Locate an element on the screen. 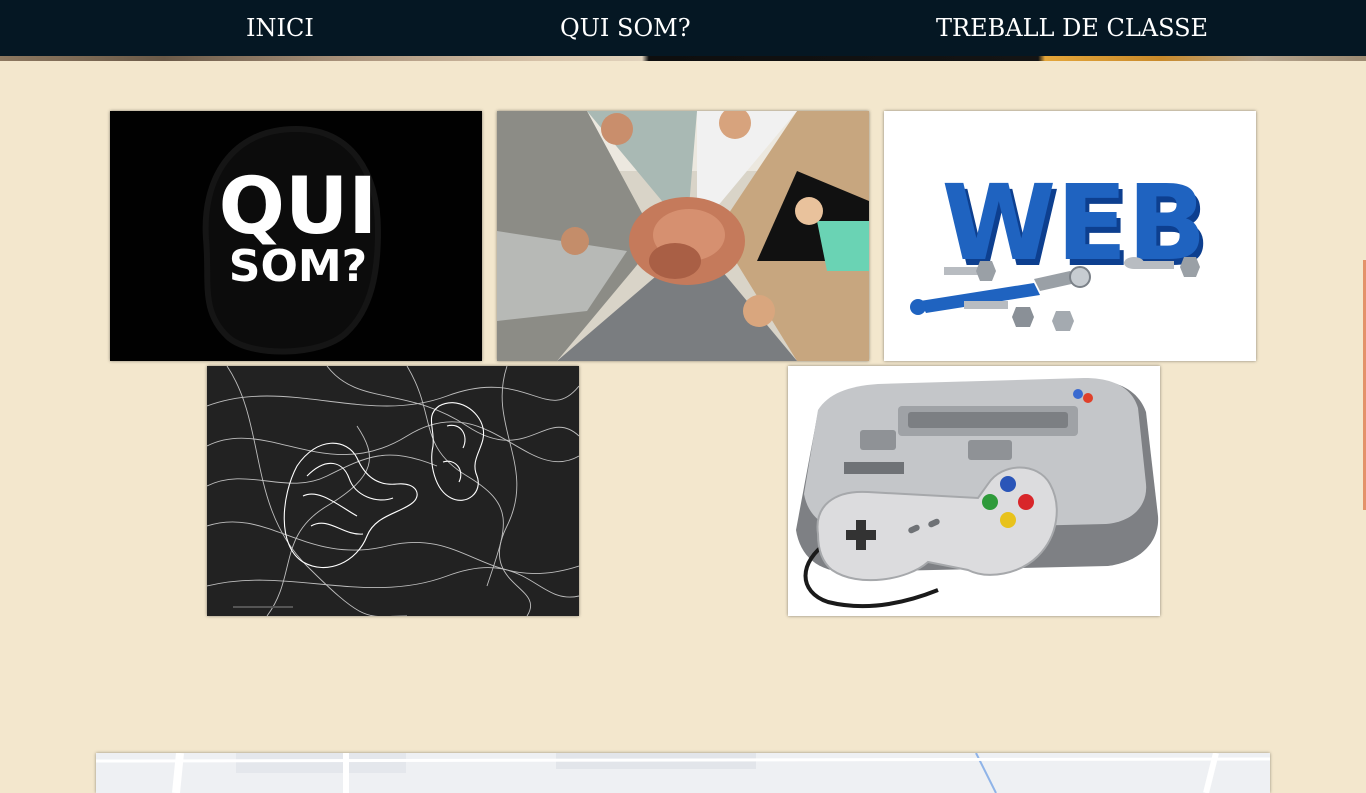 The width and height of the screenshot is (1366, 793). snes-console-image is located at coordinates (974, 491).